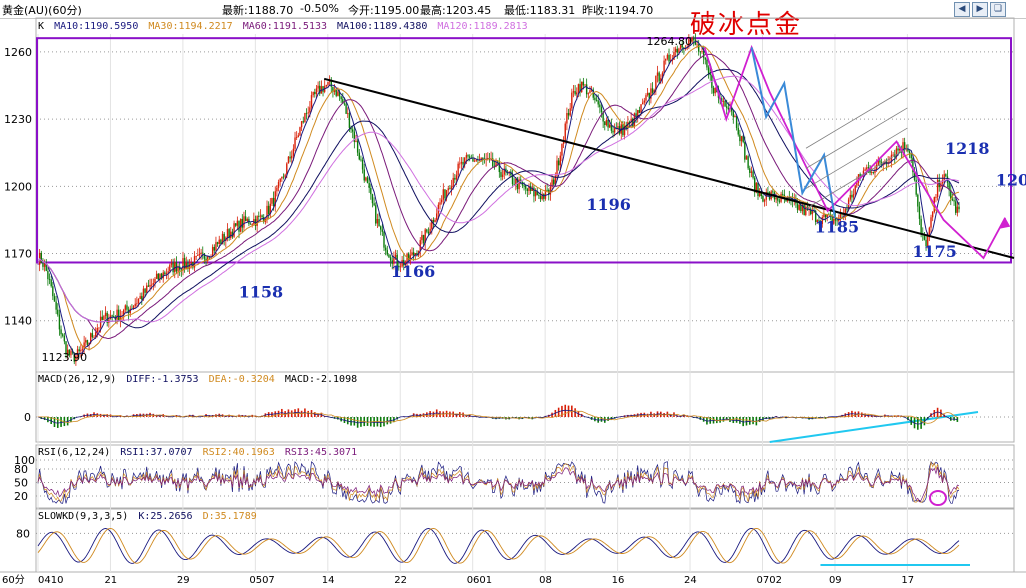 The width and height of the screenshot is (1026, 588). What do you see at coordinates (50, 580) in the screenshot?
I see `x-tick-label: 0410` at bounding box center [50, 580].